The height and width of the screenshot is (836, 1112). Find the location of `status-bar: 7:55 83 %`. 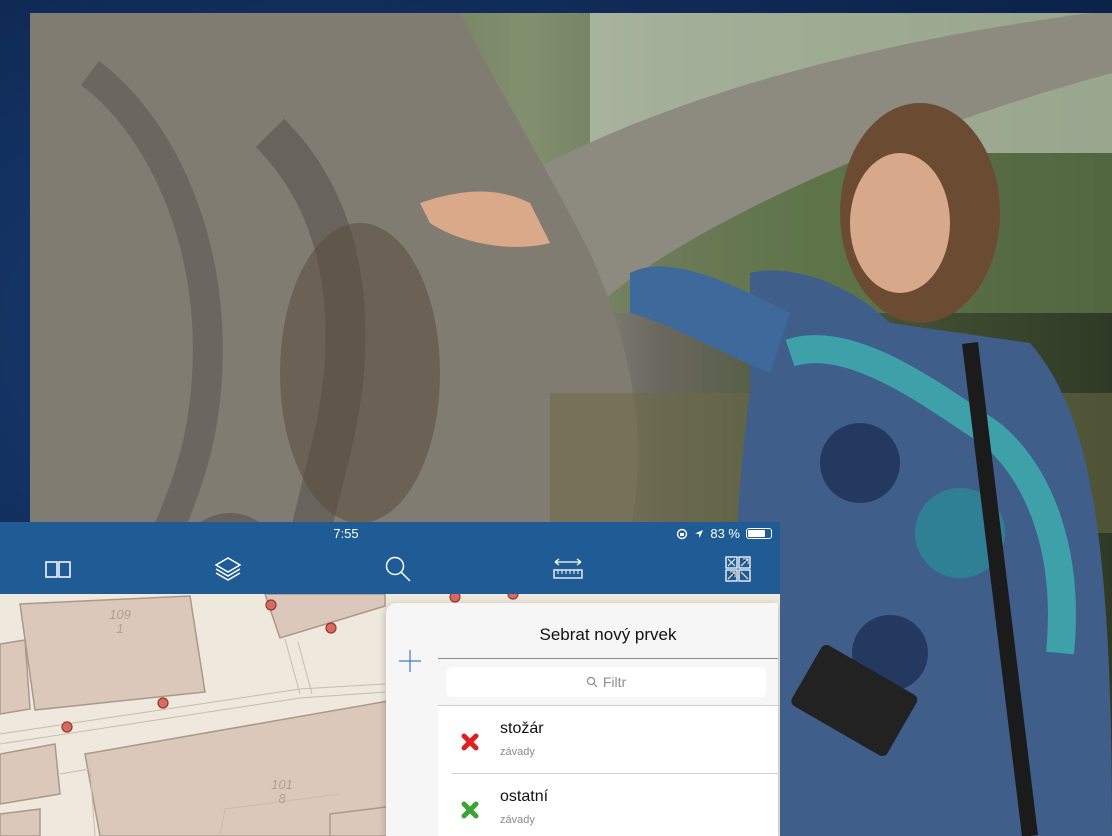

status-bar: 7:55 83 % is located at coordinates (390, 533).